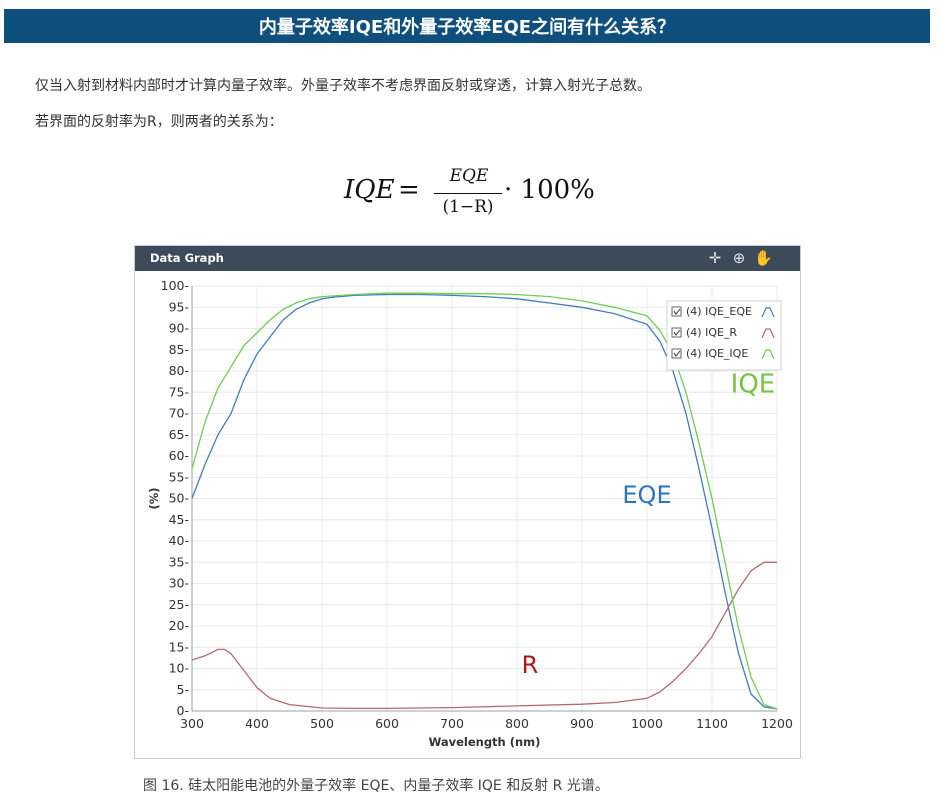  Describe the element at coordinates (179, 328) in the screenshot. I see `y-tick-label: 90-` at that location.